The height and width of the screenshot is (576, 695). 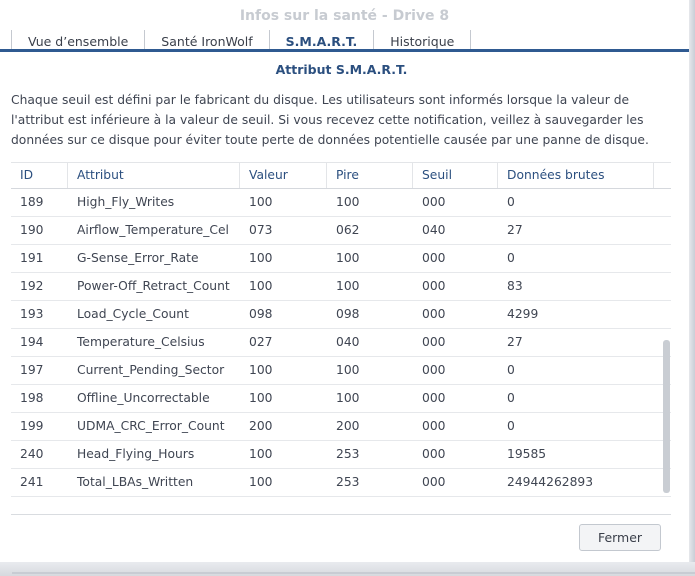 I want to click on tab-underline, so click(x=344, y=50).